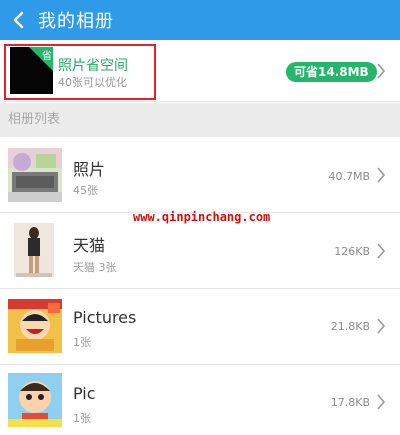  Describe the element at coordinates (85, 190) in the screenshot. I see `album-count: 45张` at that location.